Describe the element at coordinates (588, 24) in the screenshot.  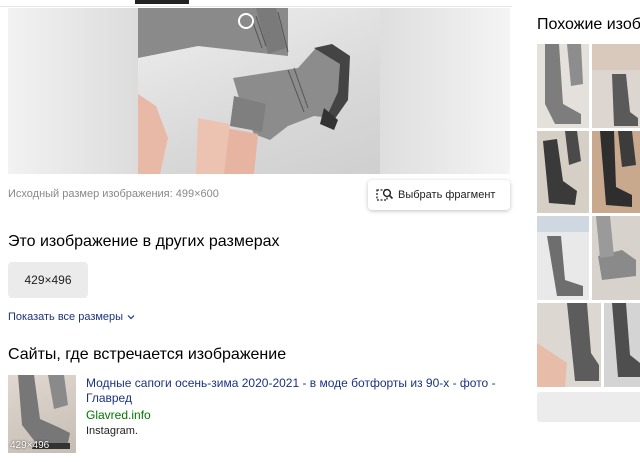
I see `similar-images-heading: Похожие изоб` at that location.